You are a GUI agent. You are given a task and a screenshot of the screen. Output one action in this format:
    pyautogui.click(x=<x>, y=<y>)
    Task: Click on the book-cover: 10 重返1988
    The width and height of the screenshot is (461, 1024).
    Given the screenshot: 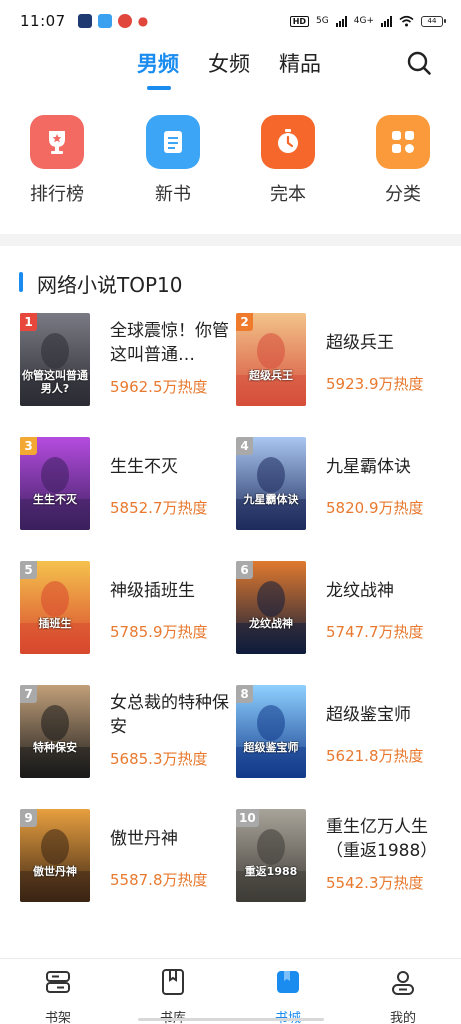 What is the action you would take?
    pyautogui.click(x=271, y=855)
    